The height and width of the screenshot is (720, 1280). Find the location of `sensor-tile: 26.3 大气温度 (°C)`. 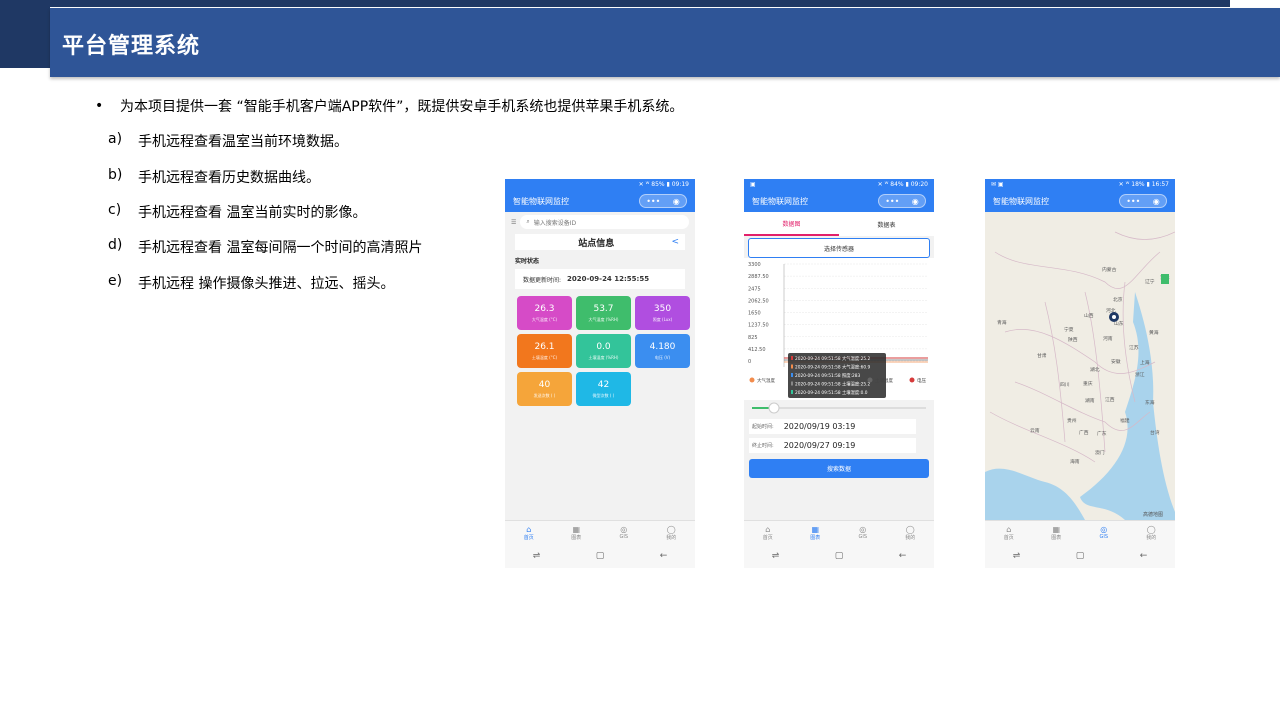

sensor-tile: 26.3 大气温度 (°C) is located at coordinates (544, 313).